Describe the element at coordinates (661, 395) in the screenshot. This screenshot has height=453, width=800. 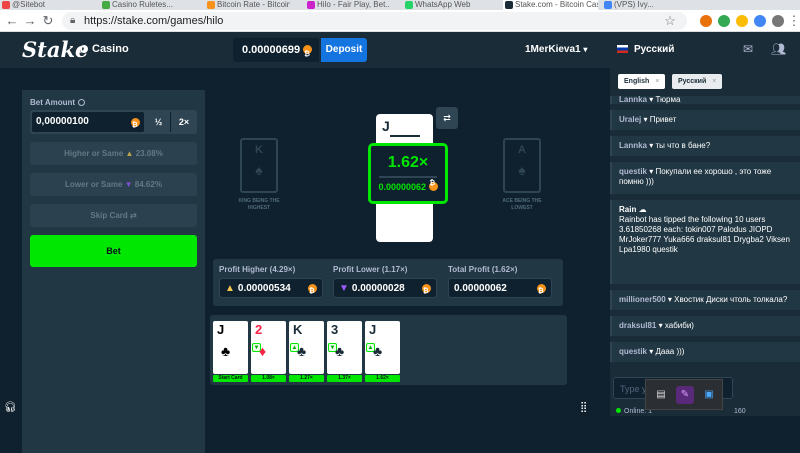
I see `chat-bubble-icon: ▤` at that location.